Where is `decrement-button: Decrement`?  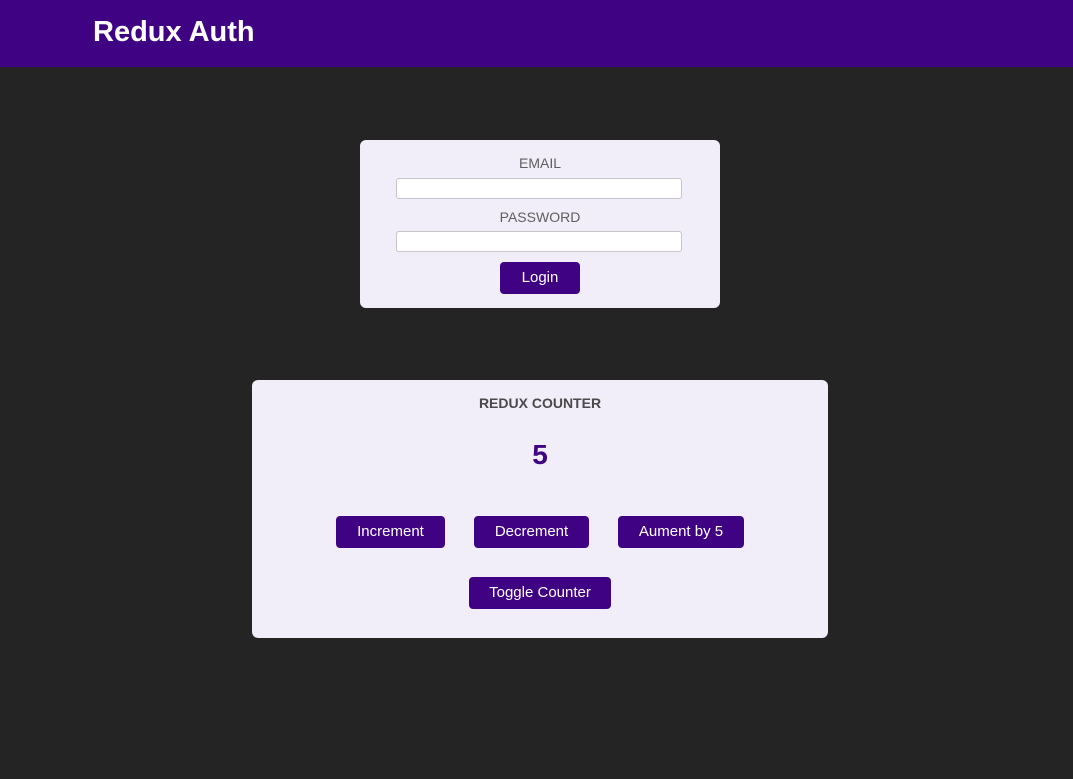 decrement-button: Decrement is located at coordinates (531, 532).